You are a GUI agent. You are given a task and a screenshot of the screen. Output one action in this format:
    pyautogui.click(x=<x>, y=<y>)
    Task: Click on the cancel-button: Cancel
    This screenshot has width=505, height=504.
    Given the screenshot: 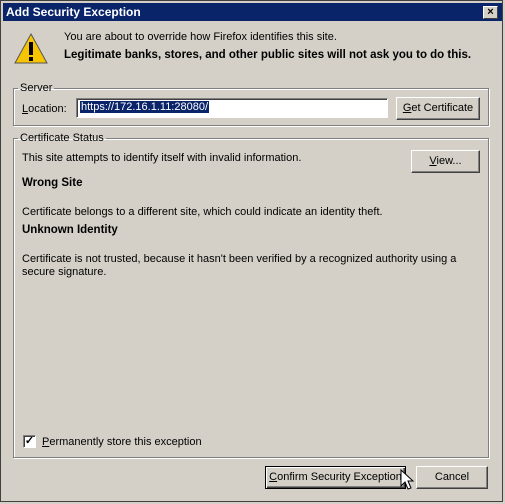 What is the action you would take?
    pyautogui.click(x=452, y=477)
    